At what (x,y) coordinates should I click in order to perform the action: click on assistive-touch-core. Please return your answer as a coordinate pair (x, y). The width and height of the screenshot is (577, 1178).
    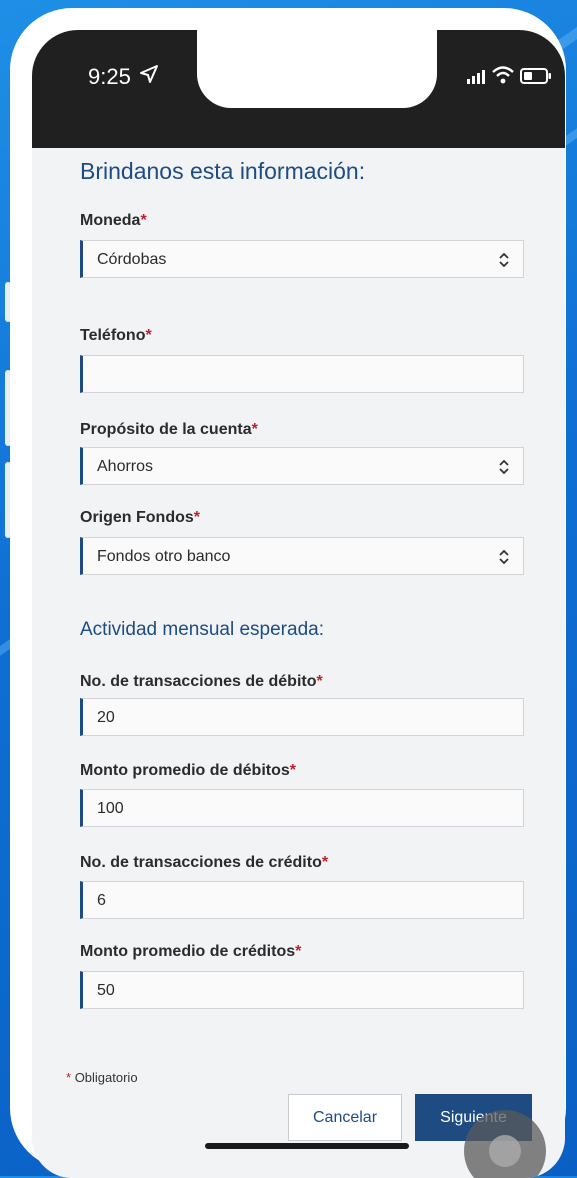
    Looking at the image, I should click on (505, 1151).